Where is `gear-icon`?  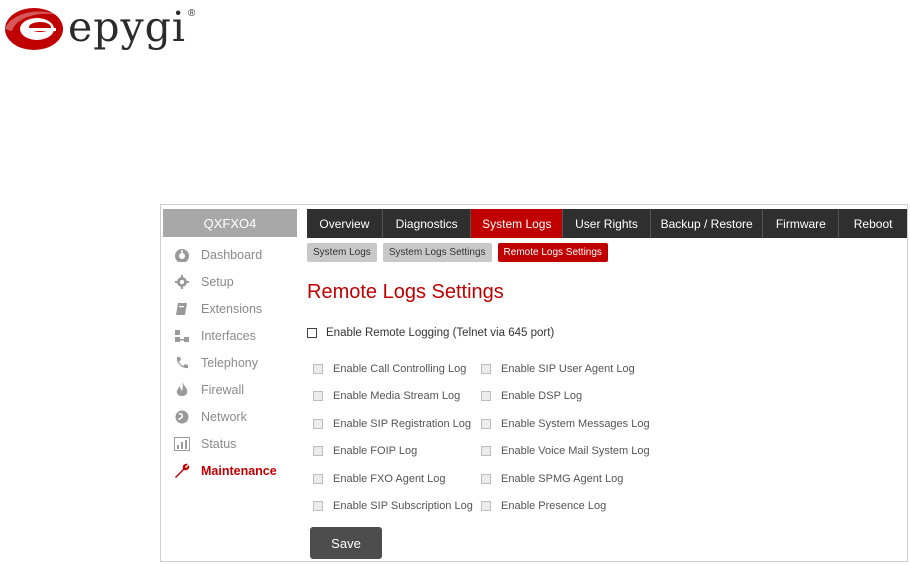 gear-icon is located at coordinates (182, 282).